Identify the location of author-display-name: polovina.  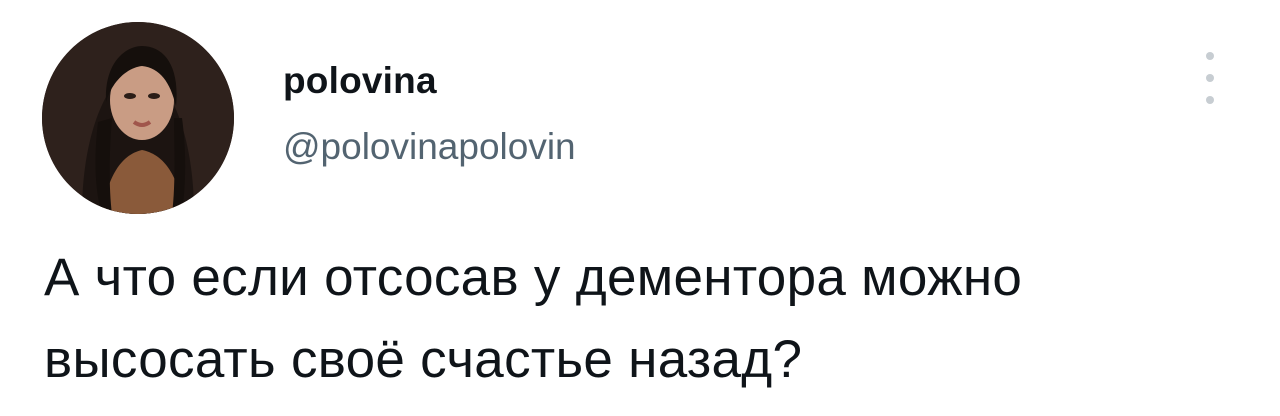
(360, 80).